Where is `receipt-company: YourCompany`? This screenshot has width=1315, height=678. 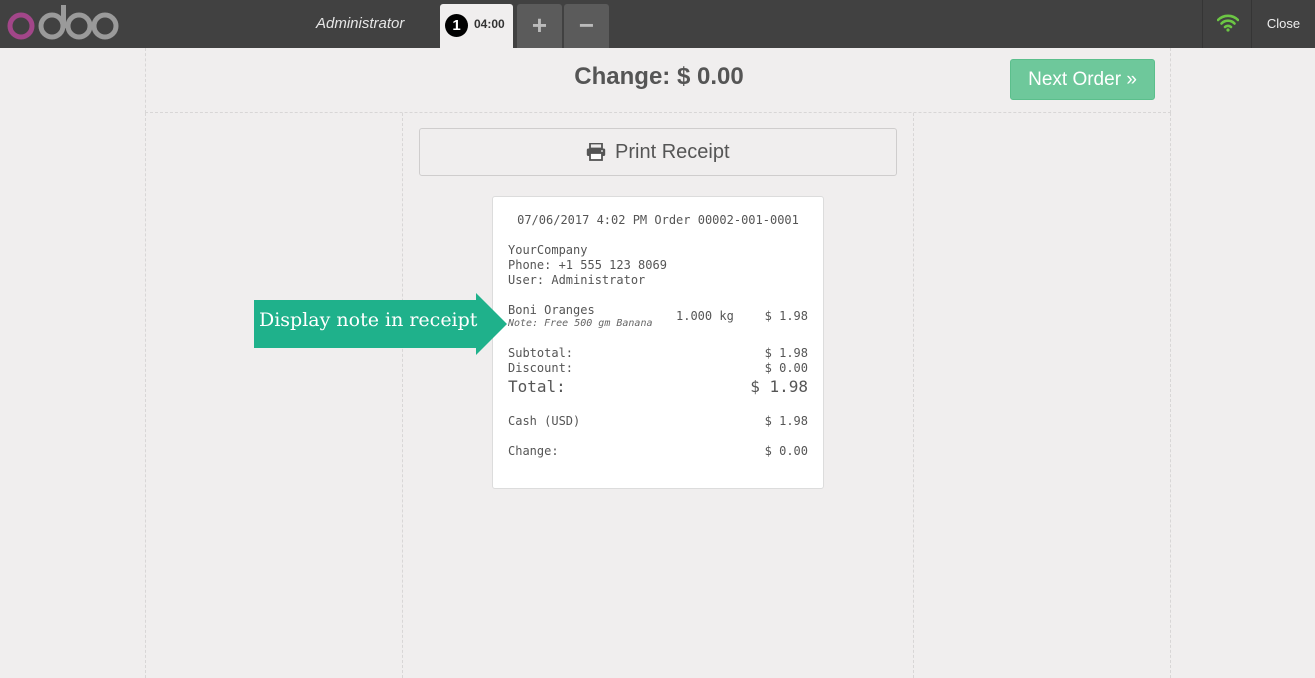 receipt-company: YourCompany is located at coordinates (548, 250).